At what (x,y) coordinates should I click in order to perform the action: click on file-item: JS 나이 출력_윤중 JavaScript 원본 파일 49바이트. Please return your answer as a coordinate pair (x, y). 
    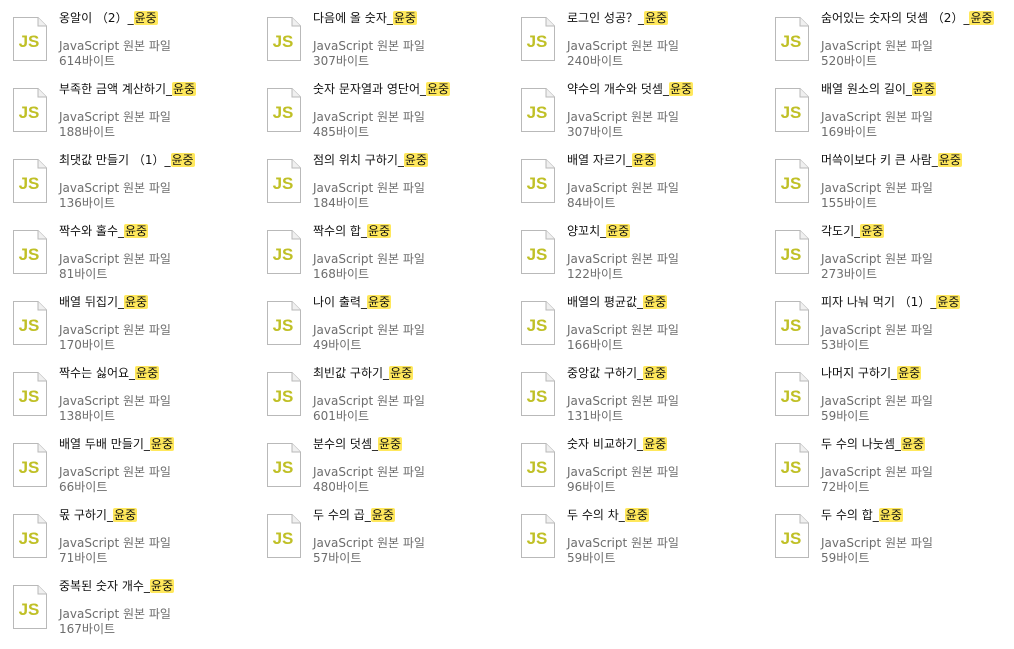
    Looking at the image, I should click on (379, 325).